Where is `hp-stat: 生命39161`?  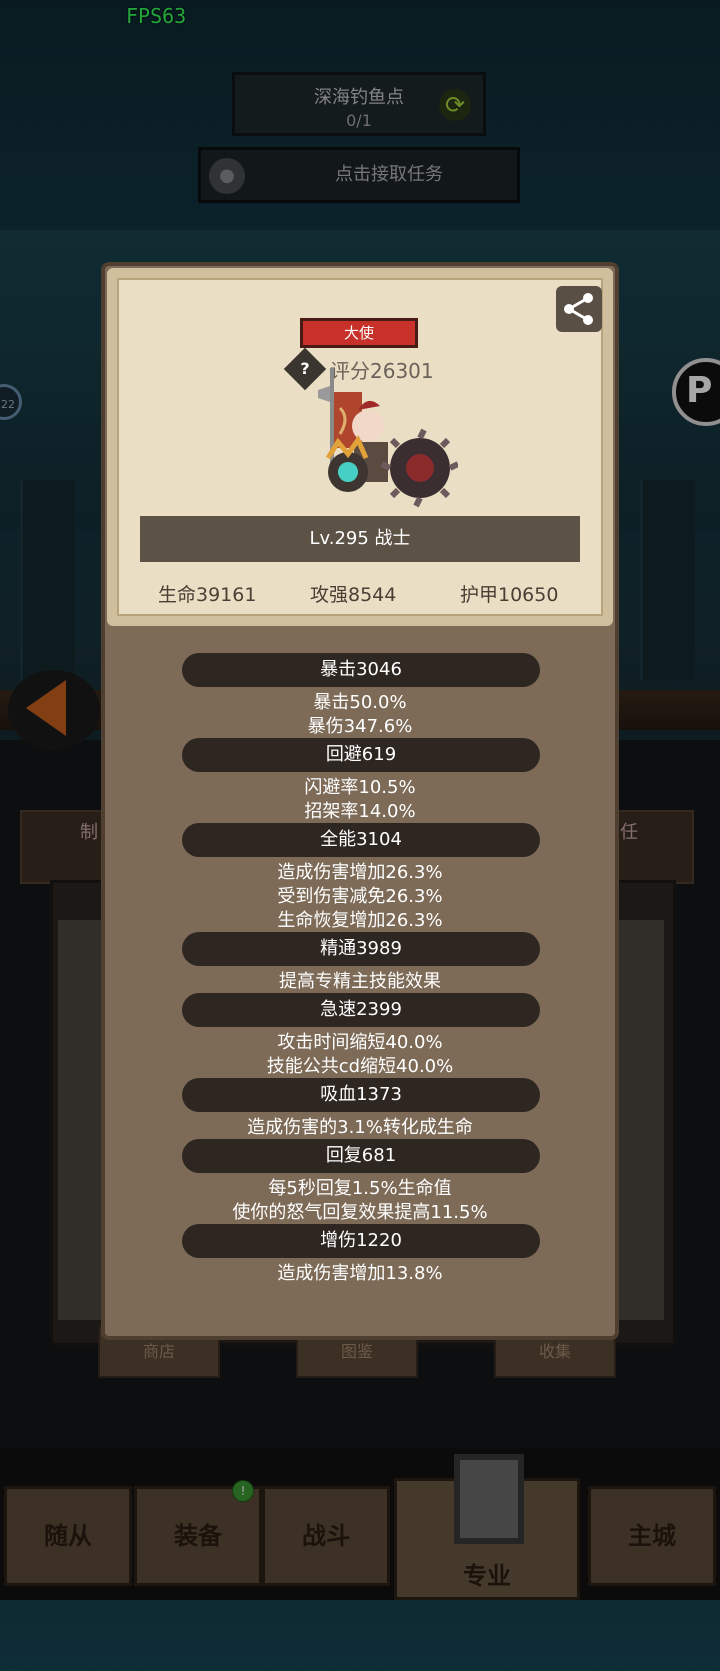
hp-stat: 生命39161 is located at coordinates (207, 595).